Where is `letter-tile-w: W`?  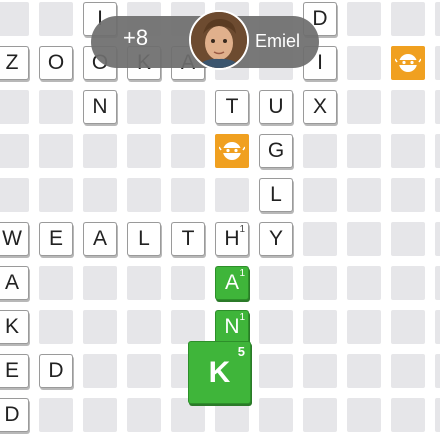
letter-tile-w: W is located at coordinates (14, 239).